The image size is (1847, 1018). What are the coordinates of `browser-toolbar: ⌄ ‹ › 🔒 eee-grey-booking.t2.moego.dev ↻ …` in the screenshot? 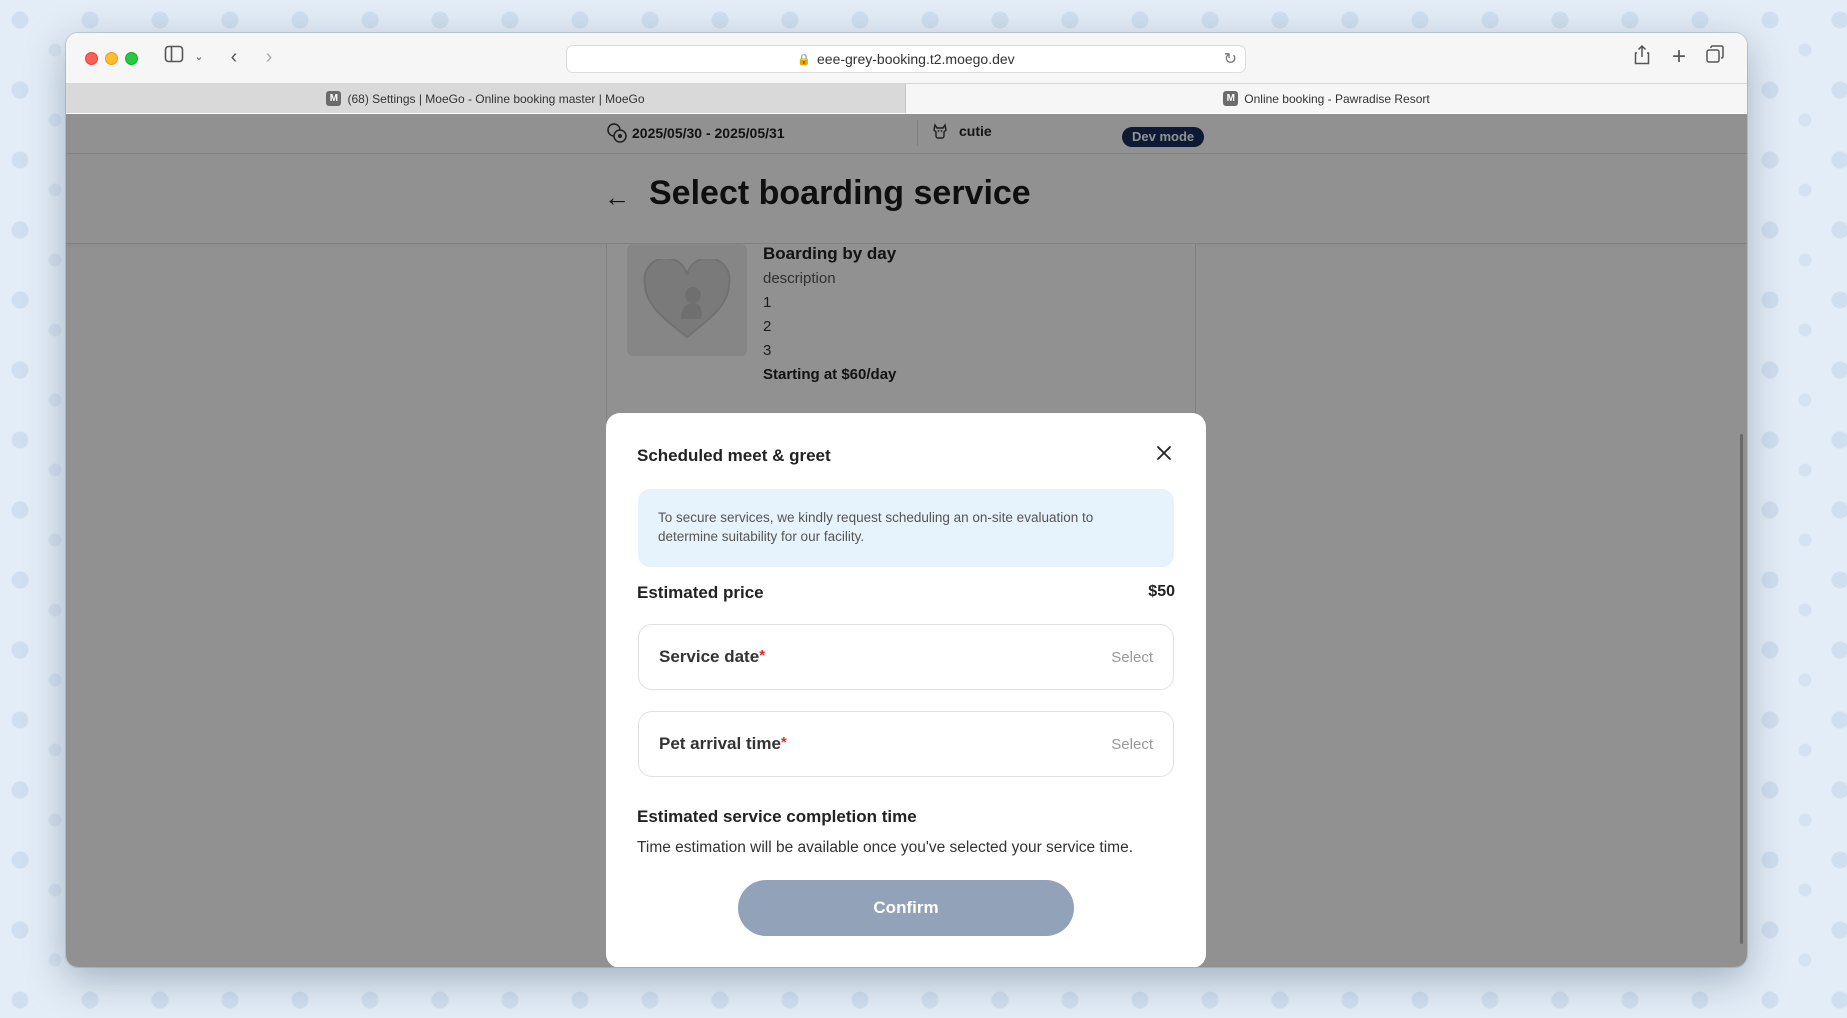 It's located at (906, 58).